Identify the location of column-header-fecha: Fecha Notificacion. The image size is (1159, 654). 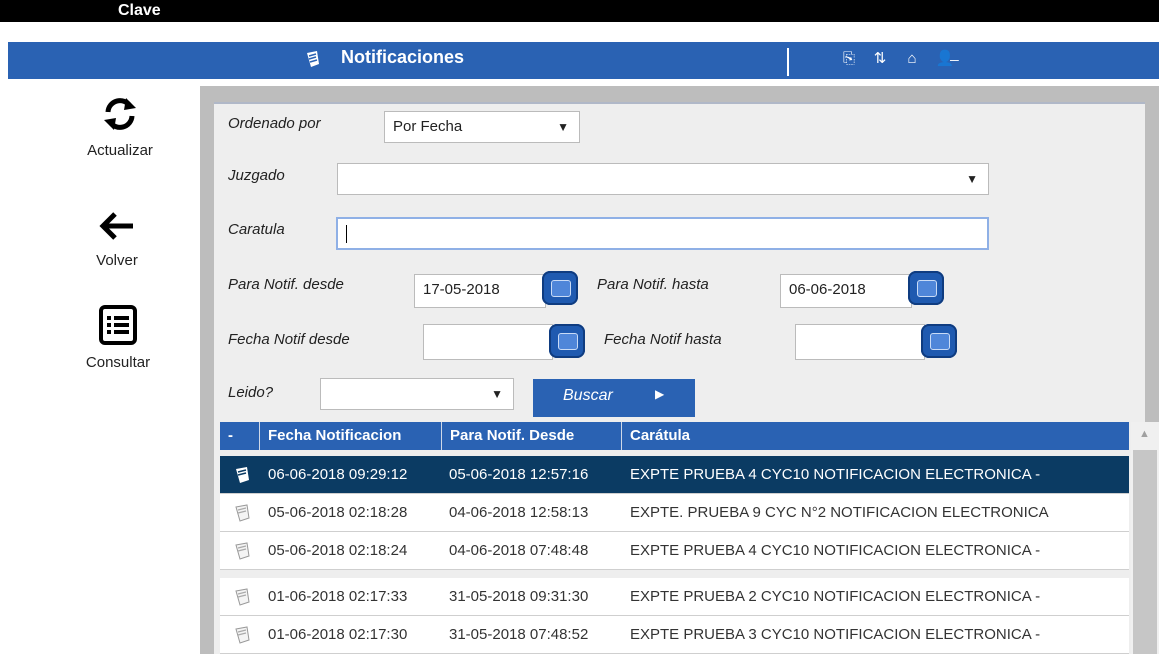
(351, 436).